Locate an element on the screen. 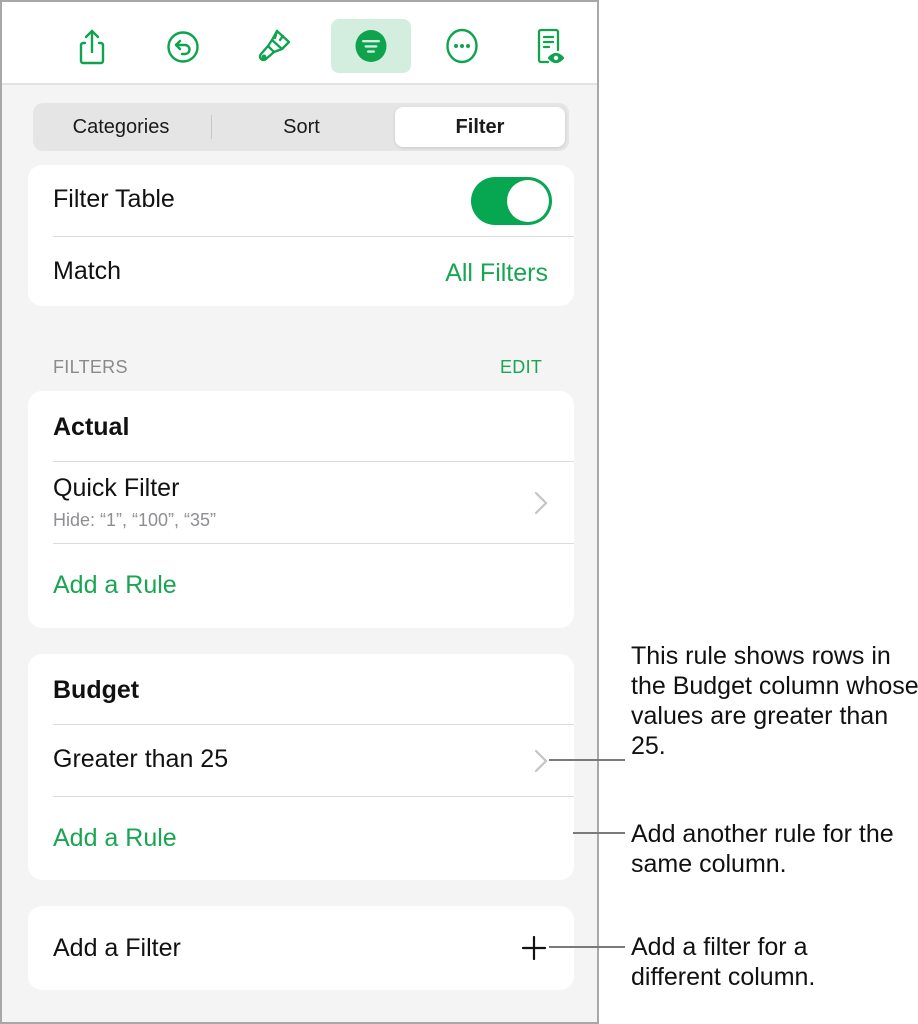  tab-filter: Filter is located at coordinates (480, 127).